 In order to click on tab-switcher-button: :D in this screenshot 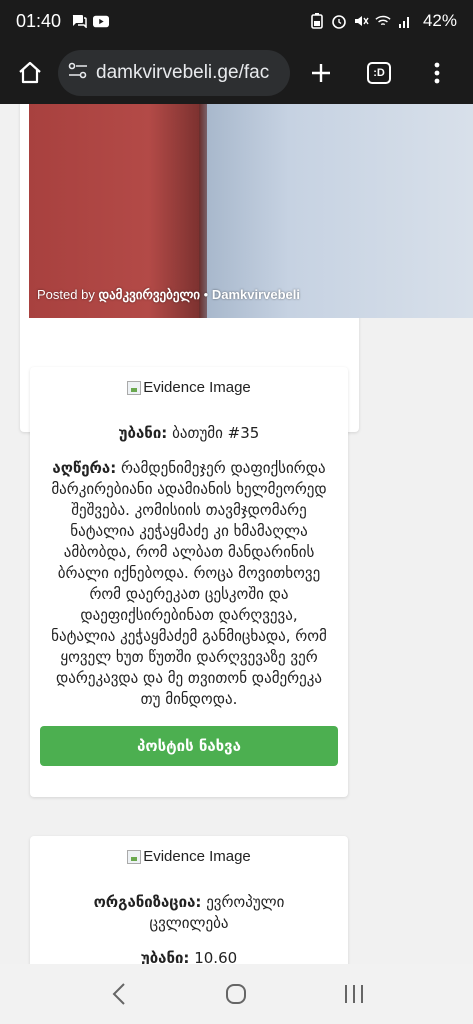, I will do `click(379, 73)`.